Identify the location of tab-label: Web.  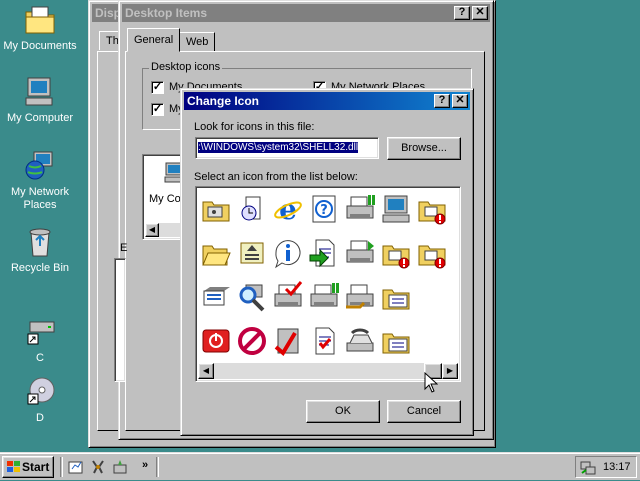
(197, 42).